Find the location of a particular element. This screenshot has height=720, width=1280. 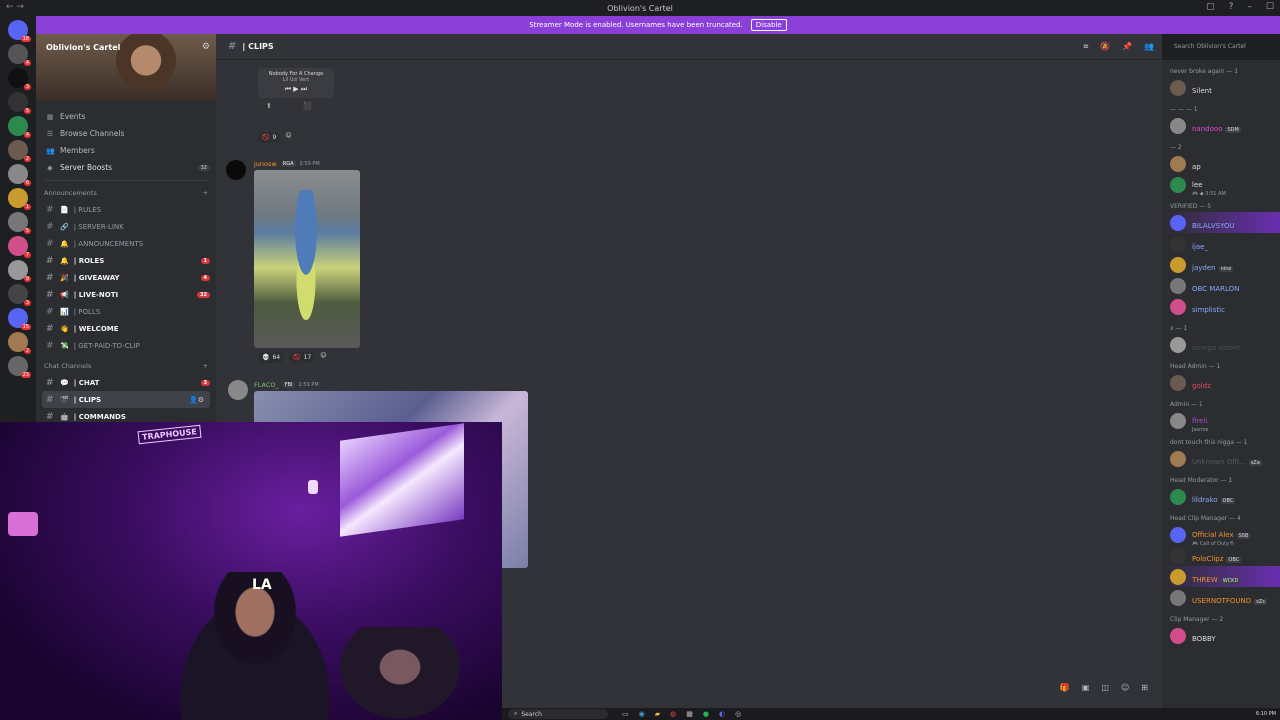

member-item: omega sorbet is located at coordinates (1221, 344).